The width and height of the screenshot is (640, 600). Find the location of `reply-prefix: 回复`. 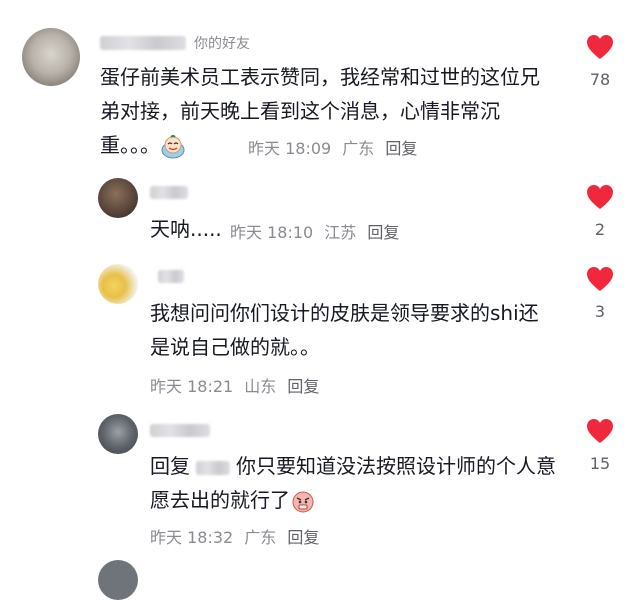

reply-prefix: 回复 is located at coordinates (170, 466).